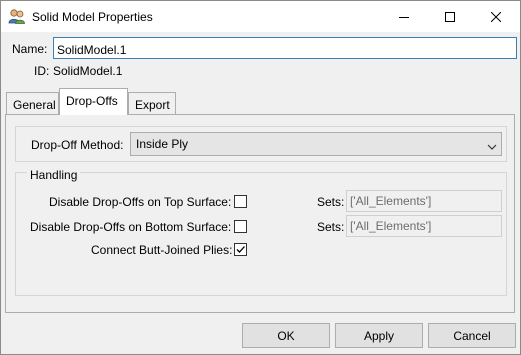 The width and height of the screenshot is (521, 355). What do you see at coordinates (30, 49) in the screenshot?
I see `name-label: Name:` at bounding box center [30, 49].